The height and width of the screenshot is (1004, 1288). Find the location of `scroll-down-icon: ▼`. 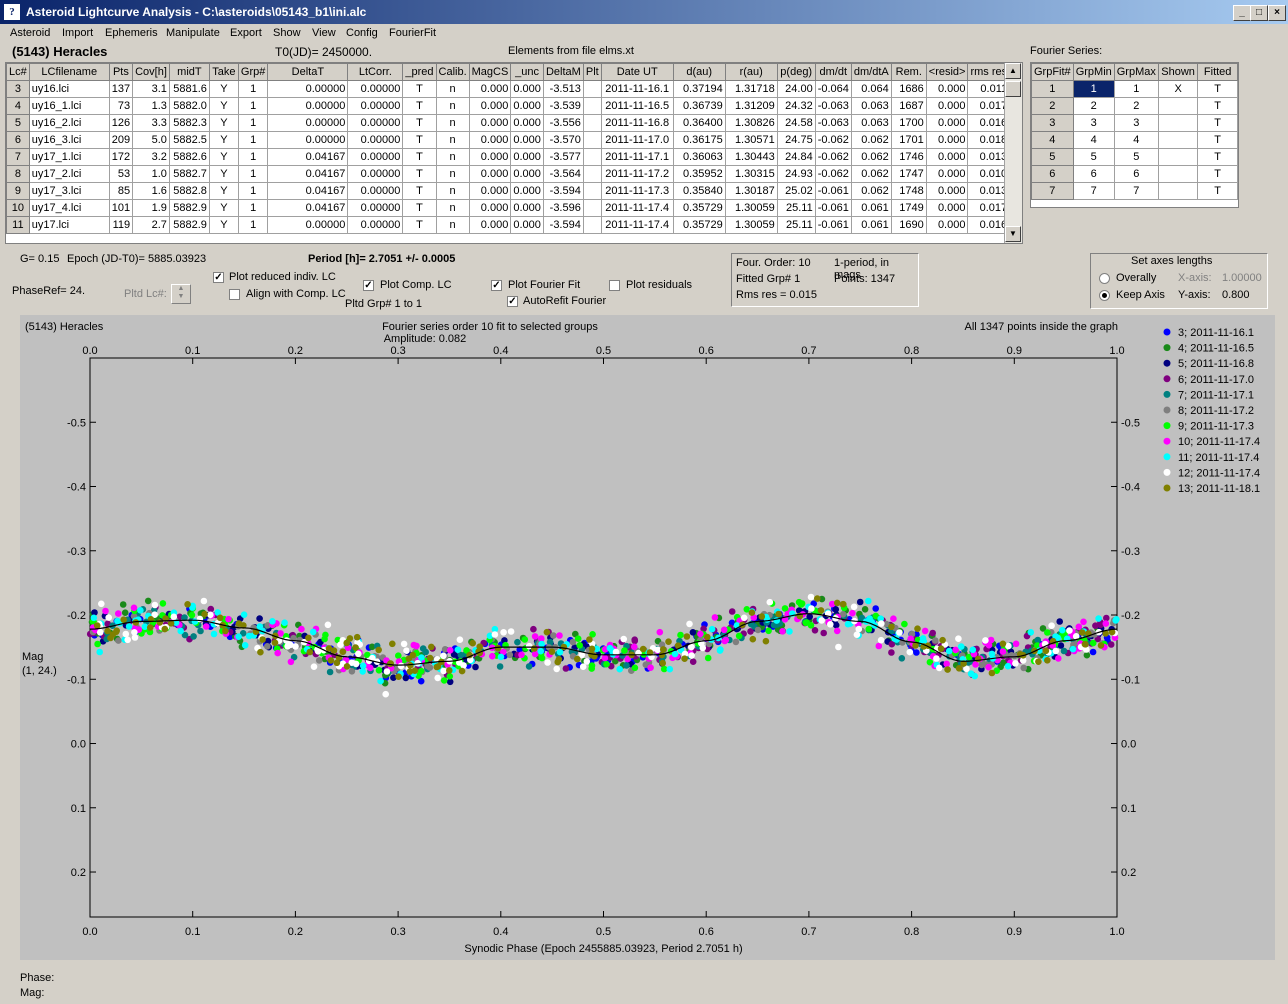

scroll-down-icon: ▼ is located at coordinates (1013, 234).